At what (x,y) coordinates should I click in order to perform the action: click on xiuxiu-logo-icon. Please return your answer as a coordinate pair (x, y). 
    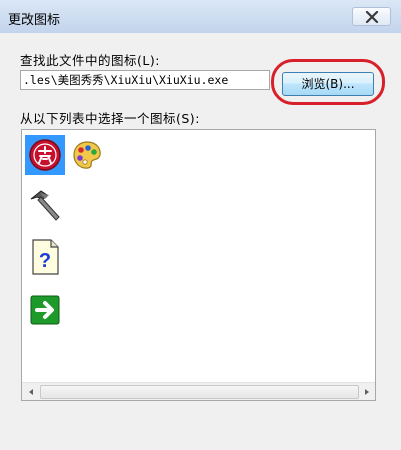
    Looking at the image, I should click on (45, 155).